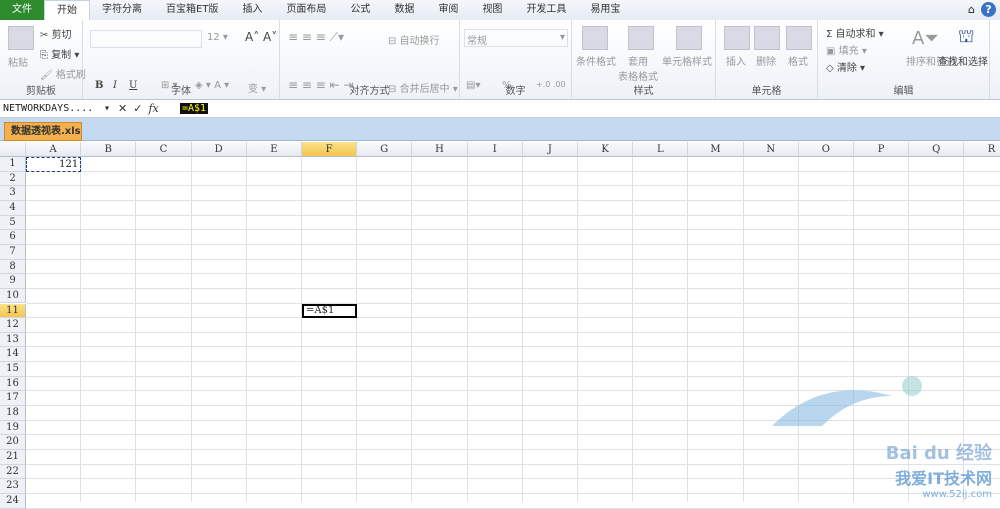 The image size is (1000, 509). I want to click on table-format-button: 套用 表格格式, so click(638, 68).